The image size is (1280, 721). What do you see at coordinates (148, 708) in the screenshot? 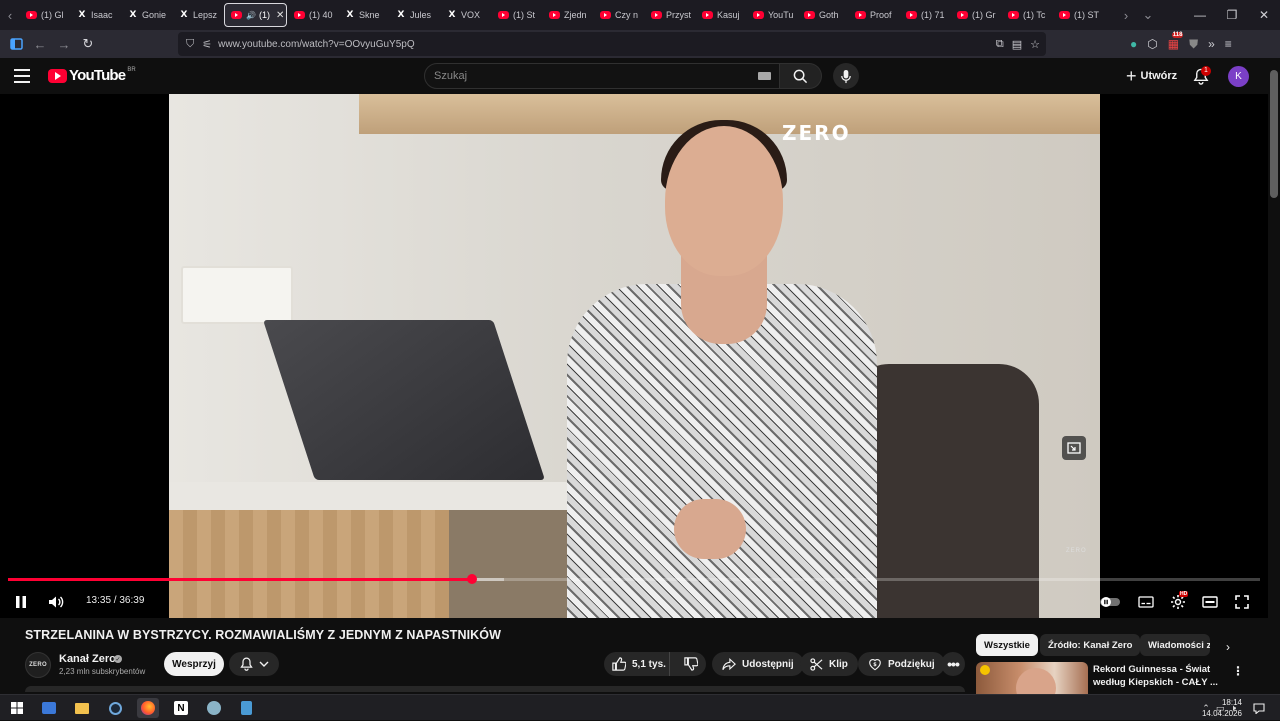
I see `firefox-icon` at bounding box center [148, 708].